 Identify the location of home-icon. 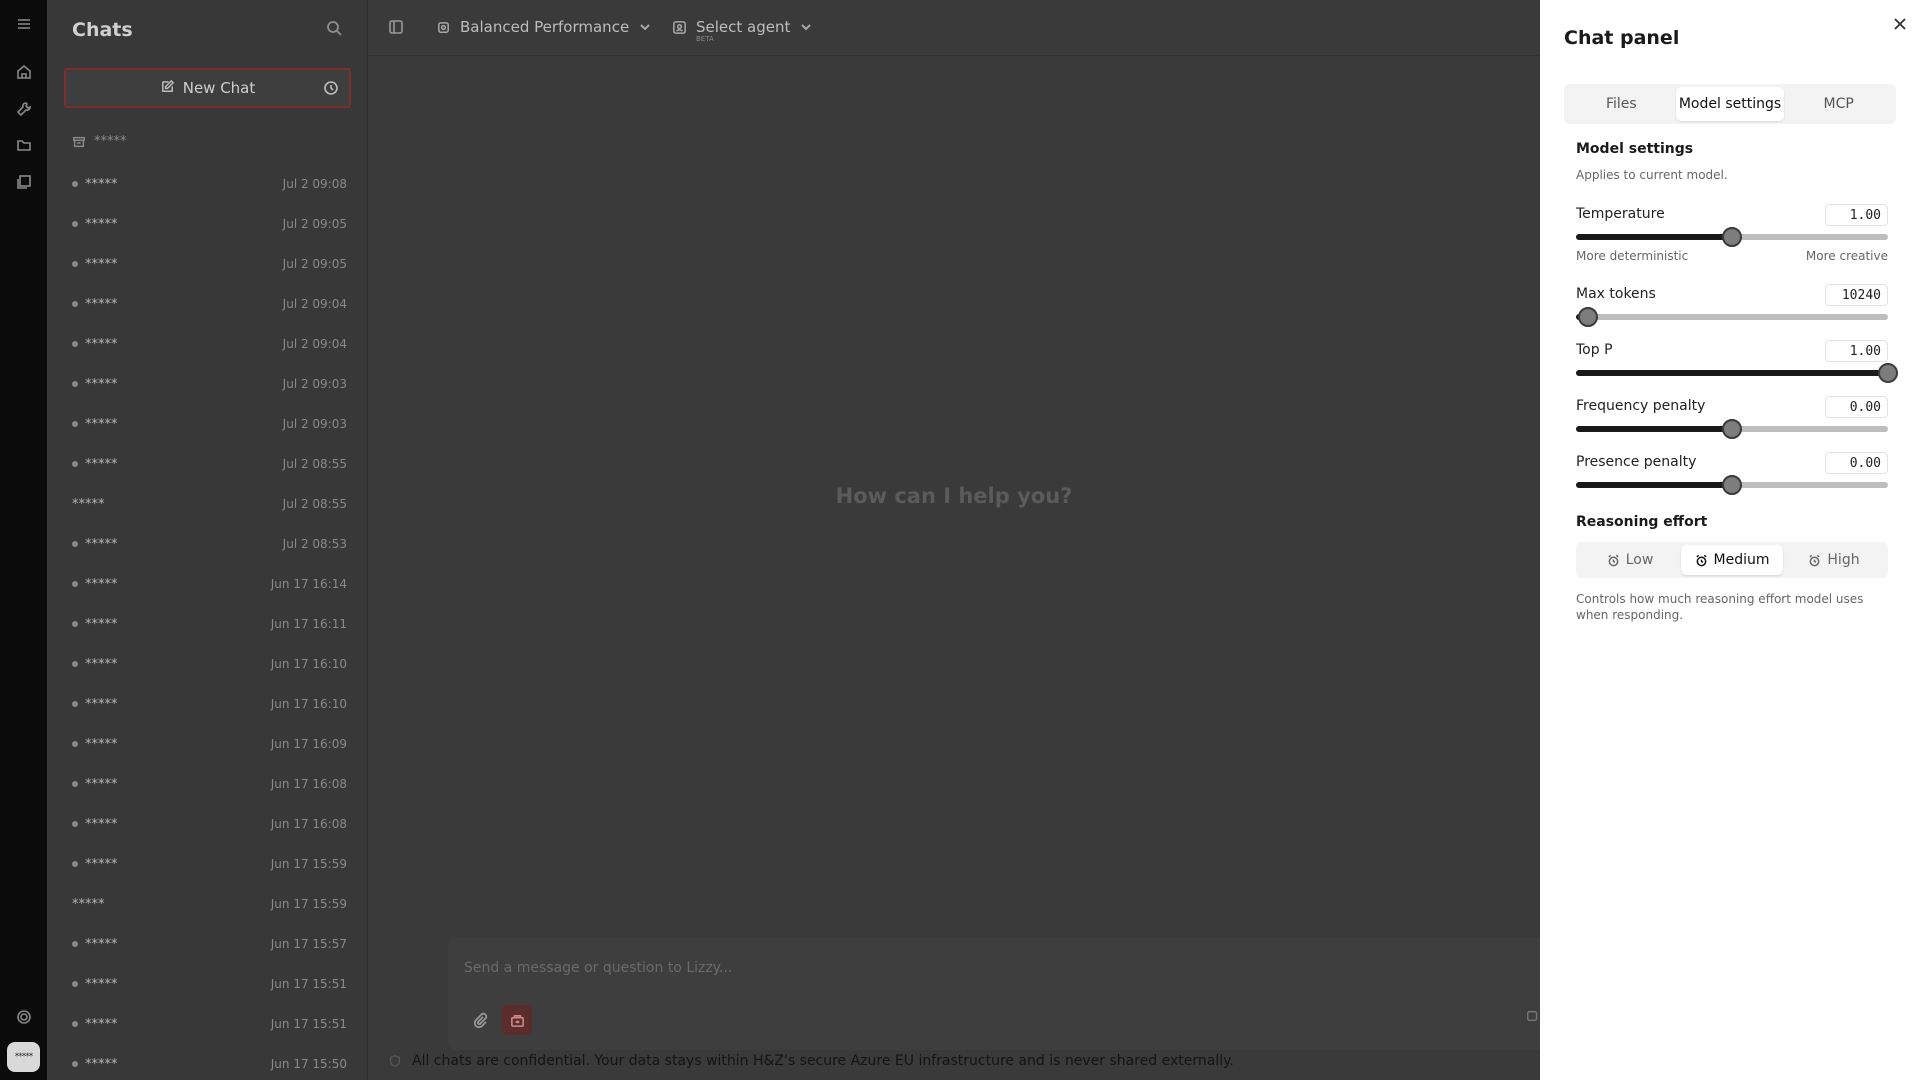
(24, 72).